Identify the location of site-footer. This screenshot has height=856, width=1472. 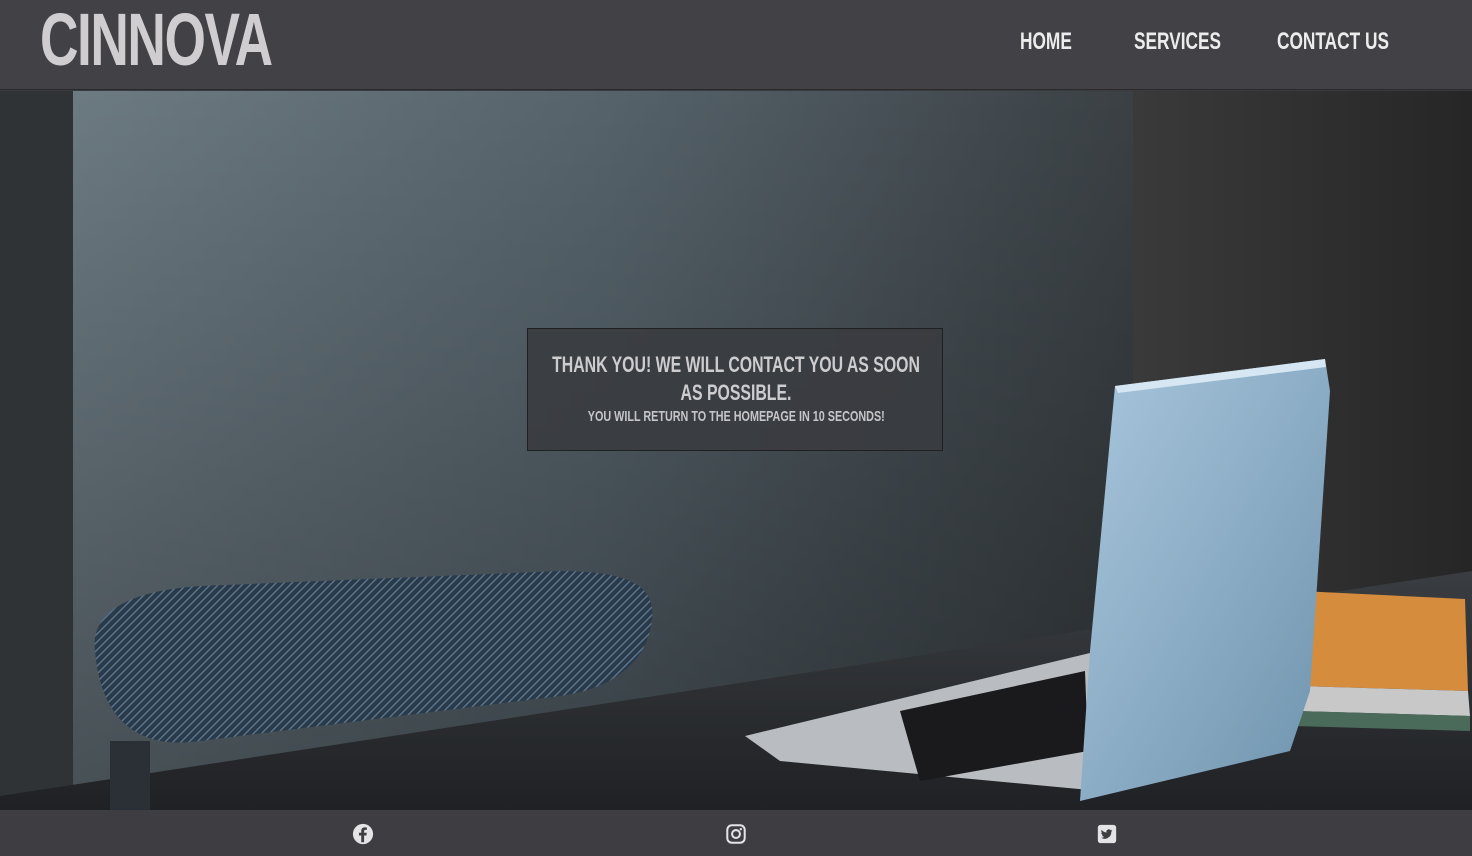
(736, 833).